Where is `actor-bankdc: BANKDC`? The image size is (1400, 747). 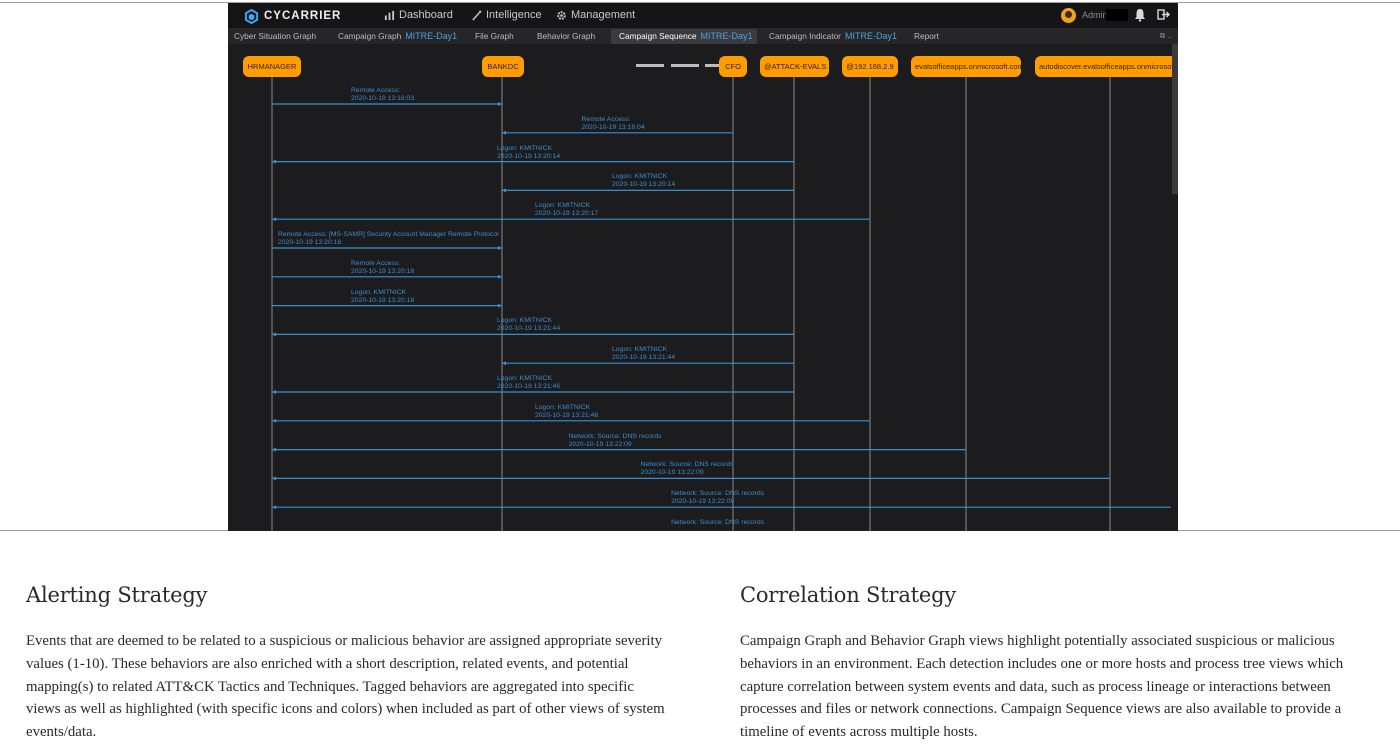
actor-bankdc: BANKDC is located at coordinates (503, 66).